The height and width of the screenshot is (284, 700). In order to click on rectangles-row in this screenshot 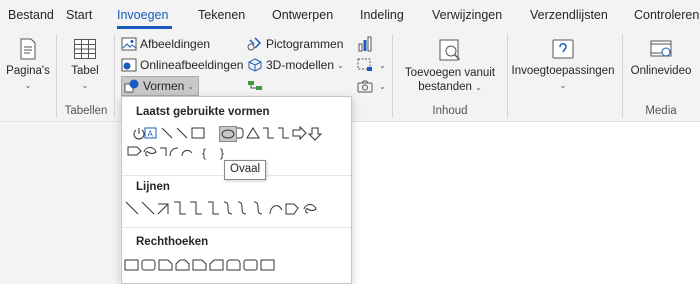, I will do `click(199, 265)`.